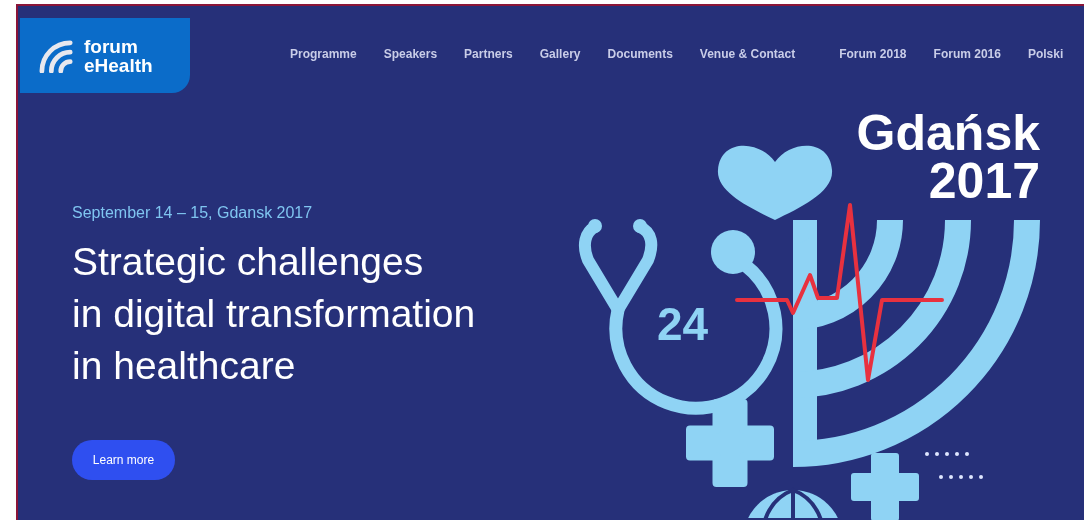 This screenshot has height=520, width=1084. Describe the element at coordinates (323, 54) in the screenshot. I see `nav-link: Programme` at that location.